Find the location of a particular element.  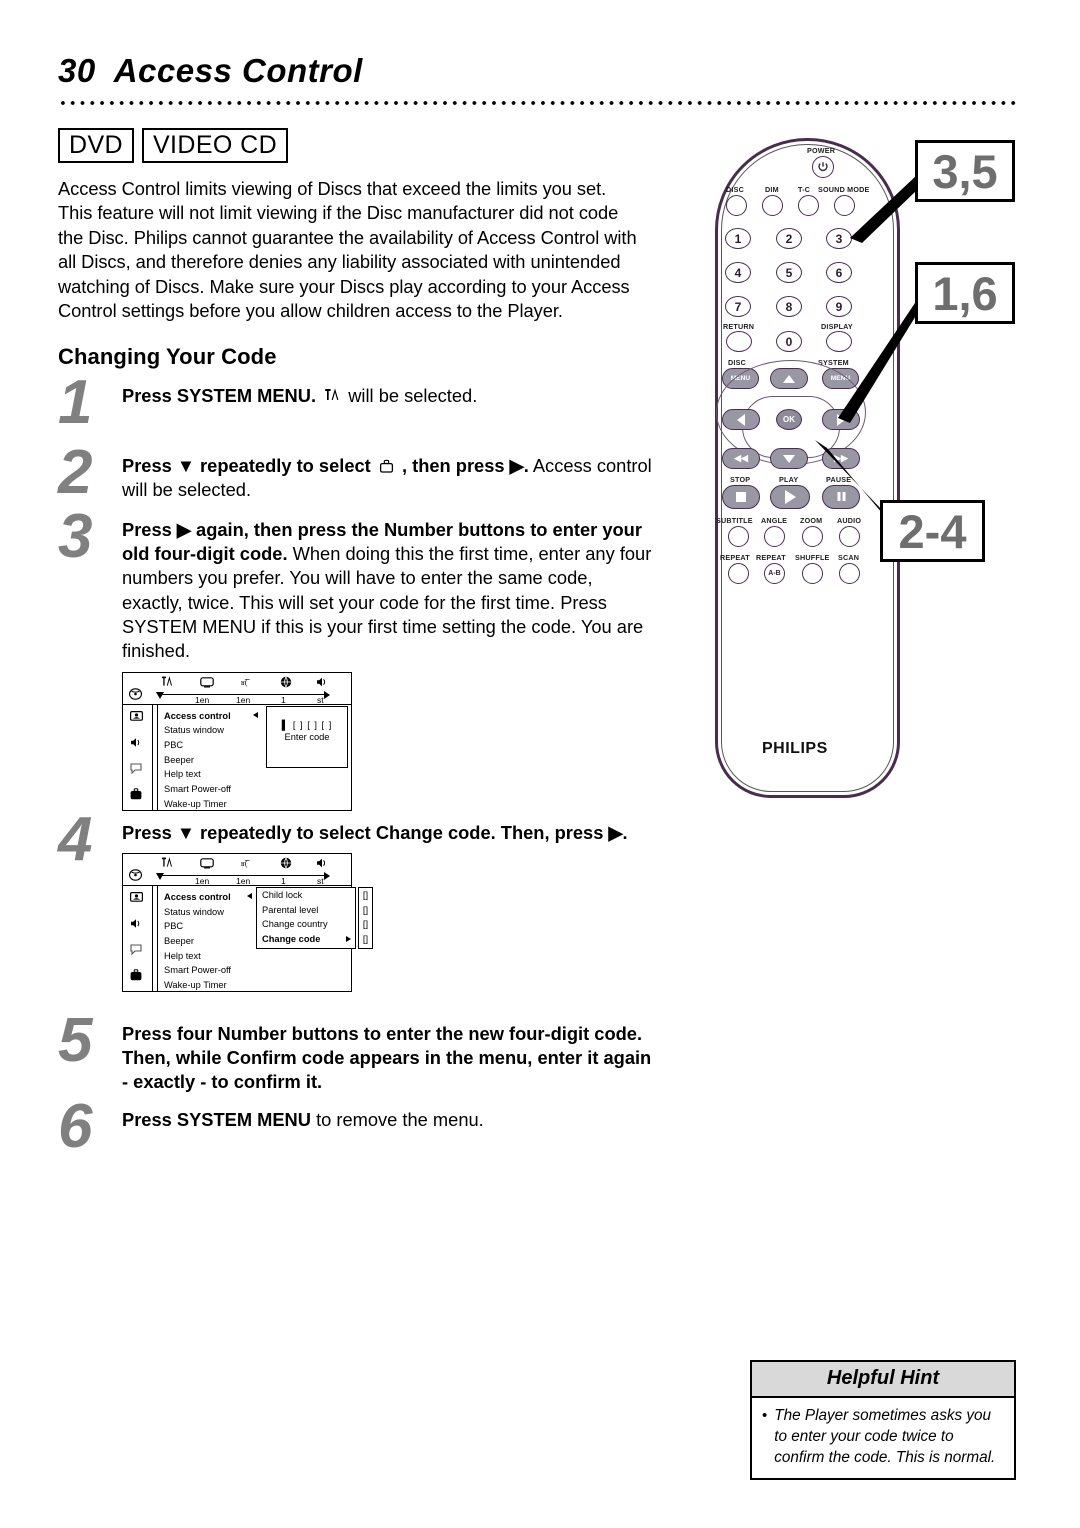

fast-forward-button: ▶▶ is located at coordinates (841, 458).